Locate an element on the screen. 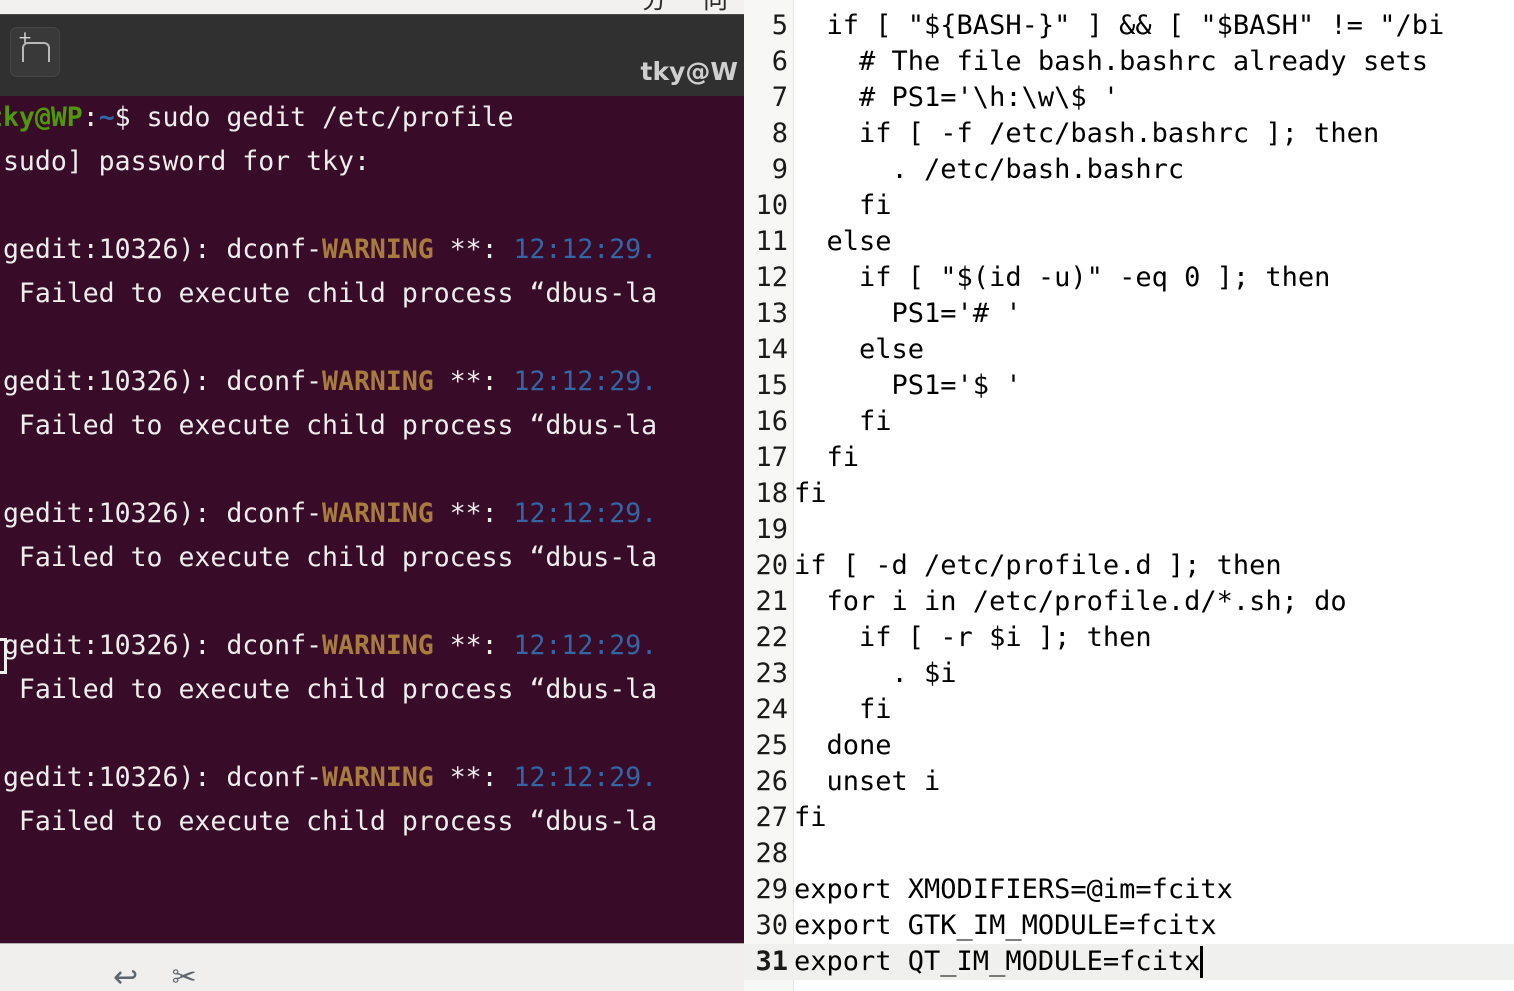 This screenshot has width=1514, height=991. editor-line: 31 export QT_IM_MODULE=fcitx is located at coordinates (1129, 962).